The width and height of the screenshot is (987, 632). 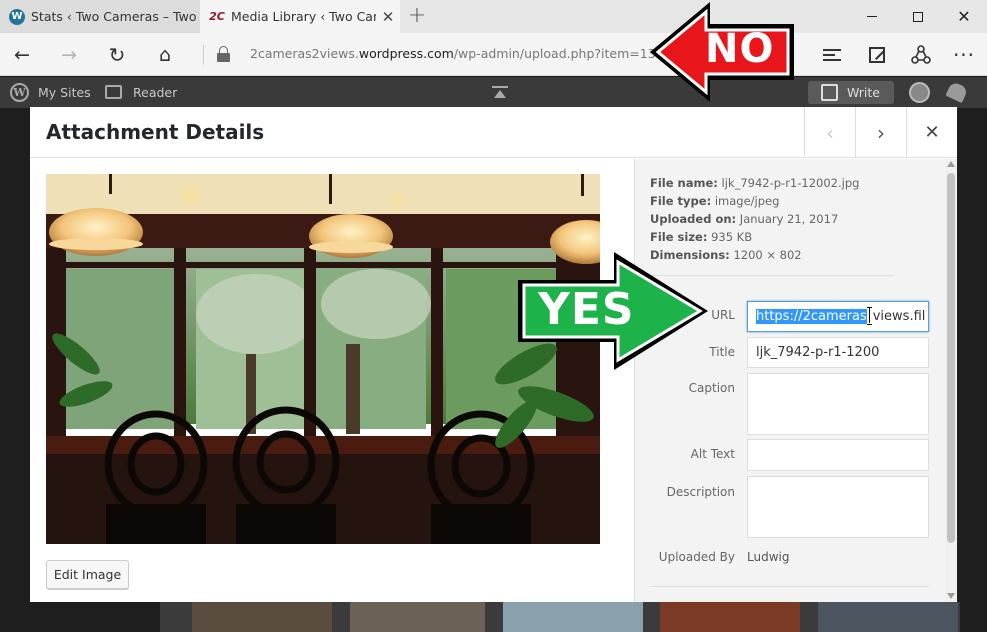 What do you see at coordinates (957, 92) in the screenshot?
I see `notifications-icon` at bounding box center [957, 92].